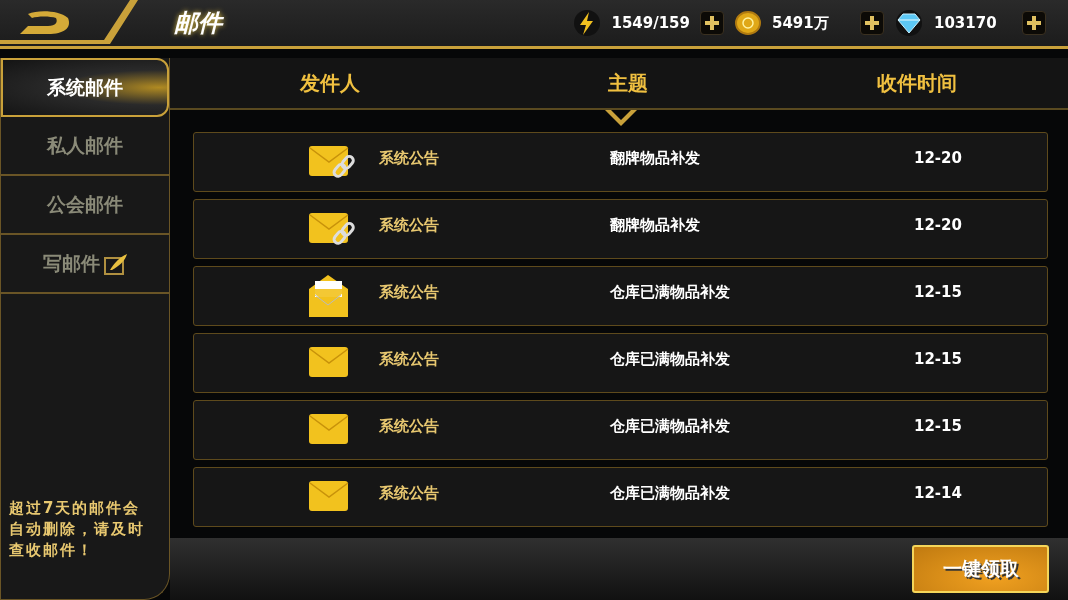  I want to click on column-header: 收件时间, so click(916, 83).